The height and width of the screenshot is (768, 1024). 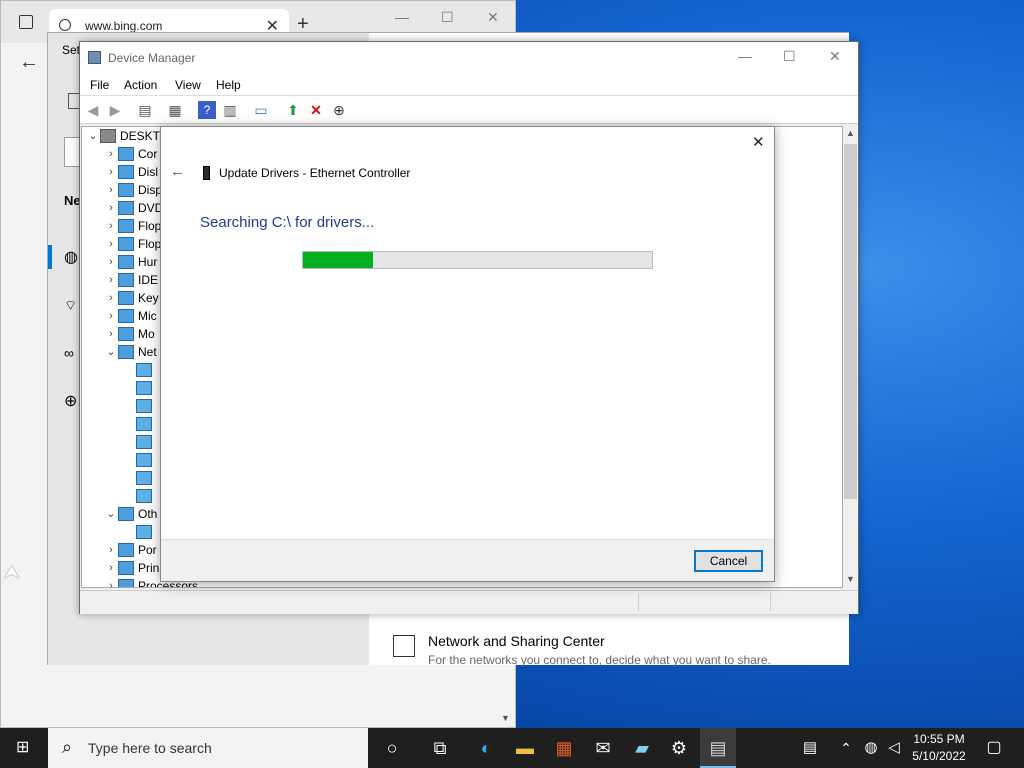 What do you see at coordinates (516, 641) in the screenshot?
I see `network-sharing-title: Network and Sharing Center` at bounding box center [516, 641].